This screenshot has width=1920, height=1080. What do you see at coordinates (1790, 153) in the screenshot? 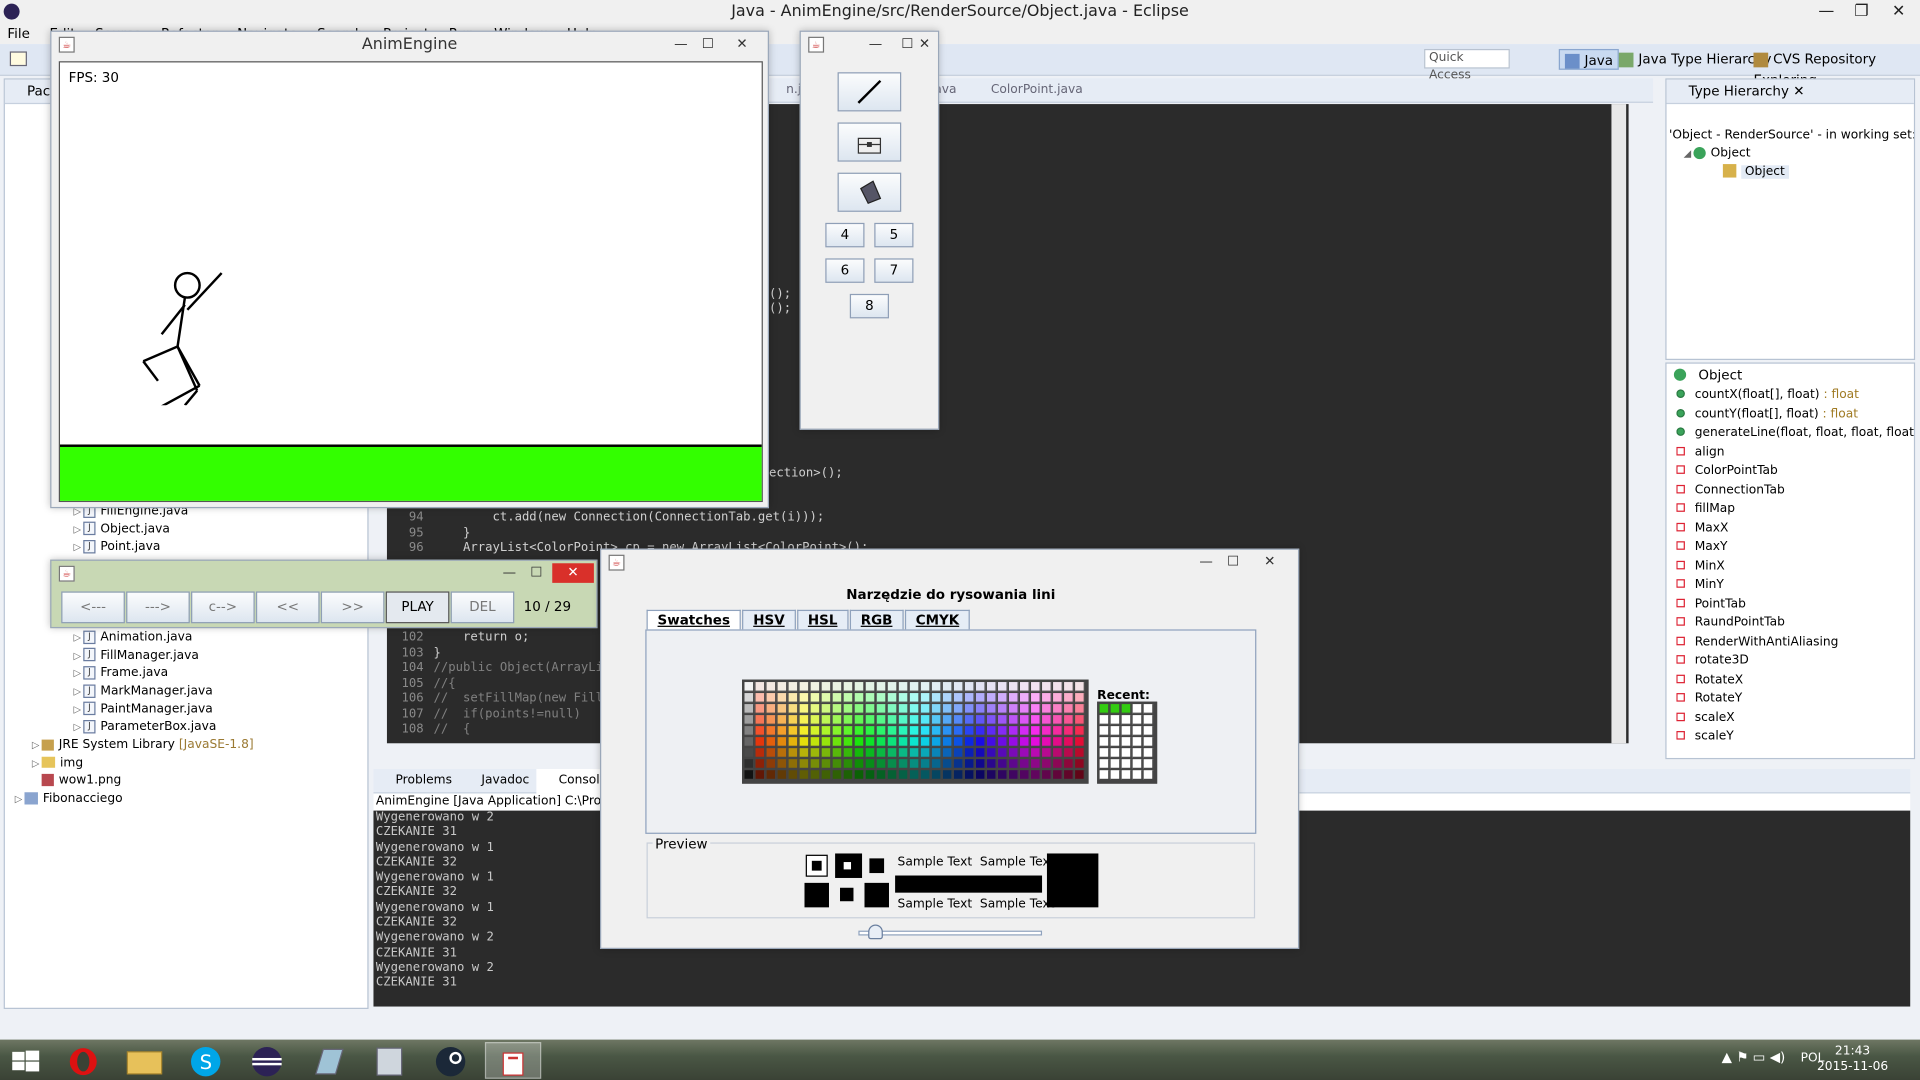
I see `hierarchy-root: ◢ Object` at bounding box center [1790, 153].